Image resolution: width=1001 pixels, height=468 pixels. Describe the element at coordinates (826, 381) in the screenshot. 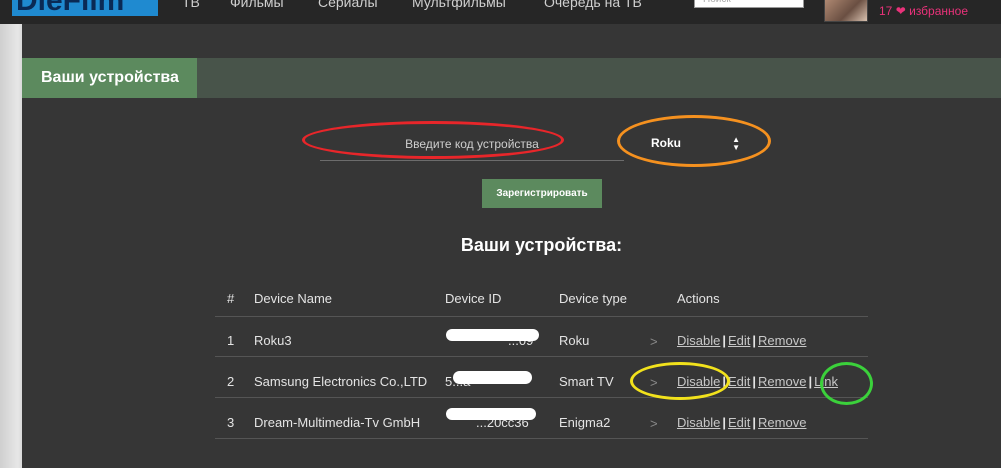

I see `link-link: Link` at that location.